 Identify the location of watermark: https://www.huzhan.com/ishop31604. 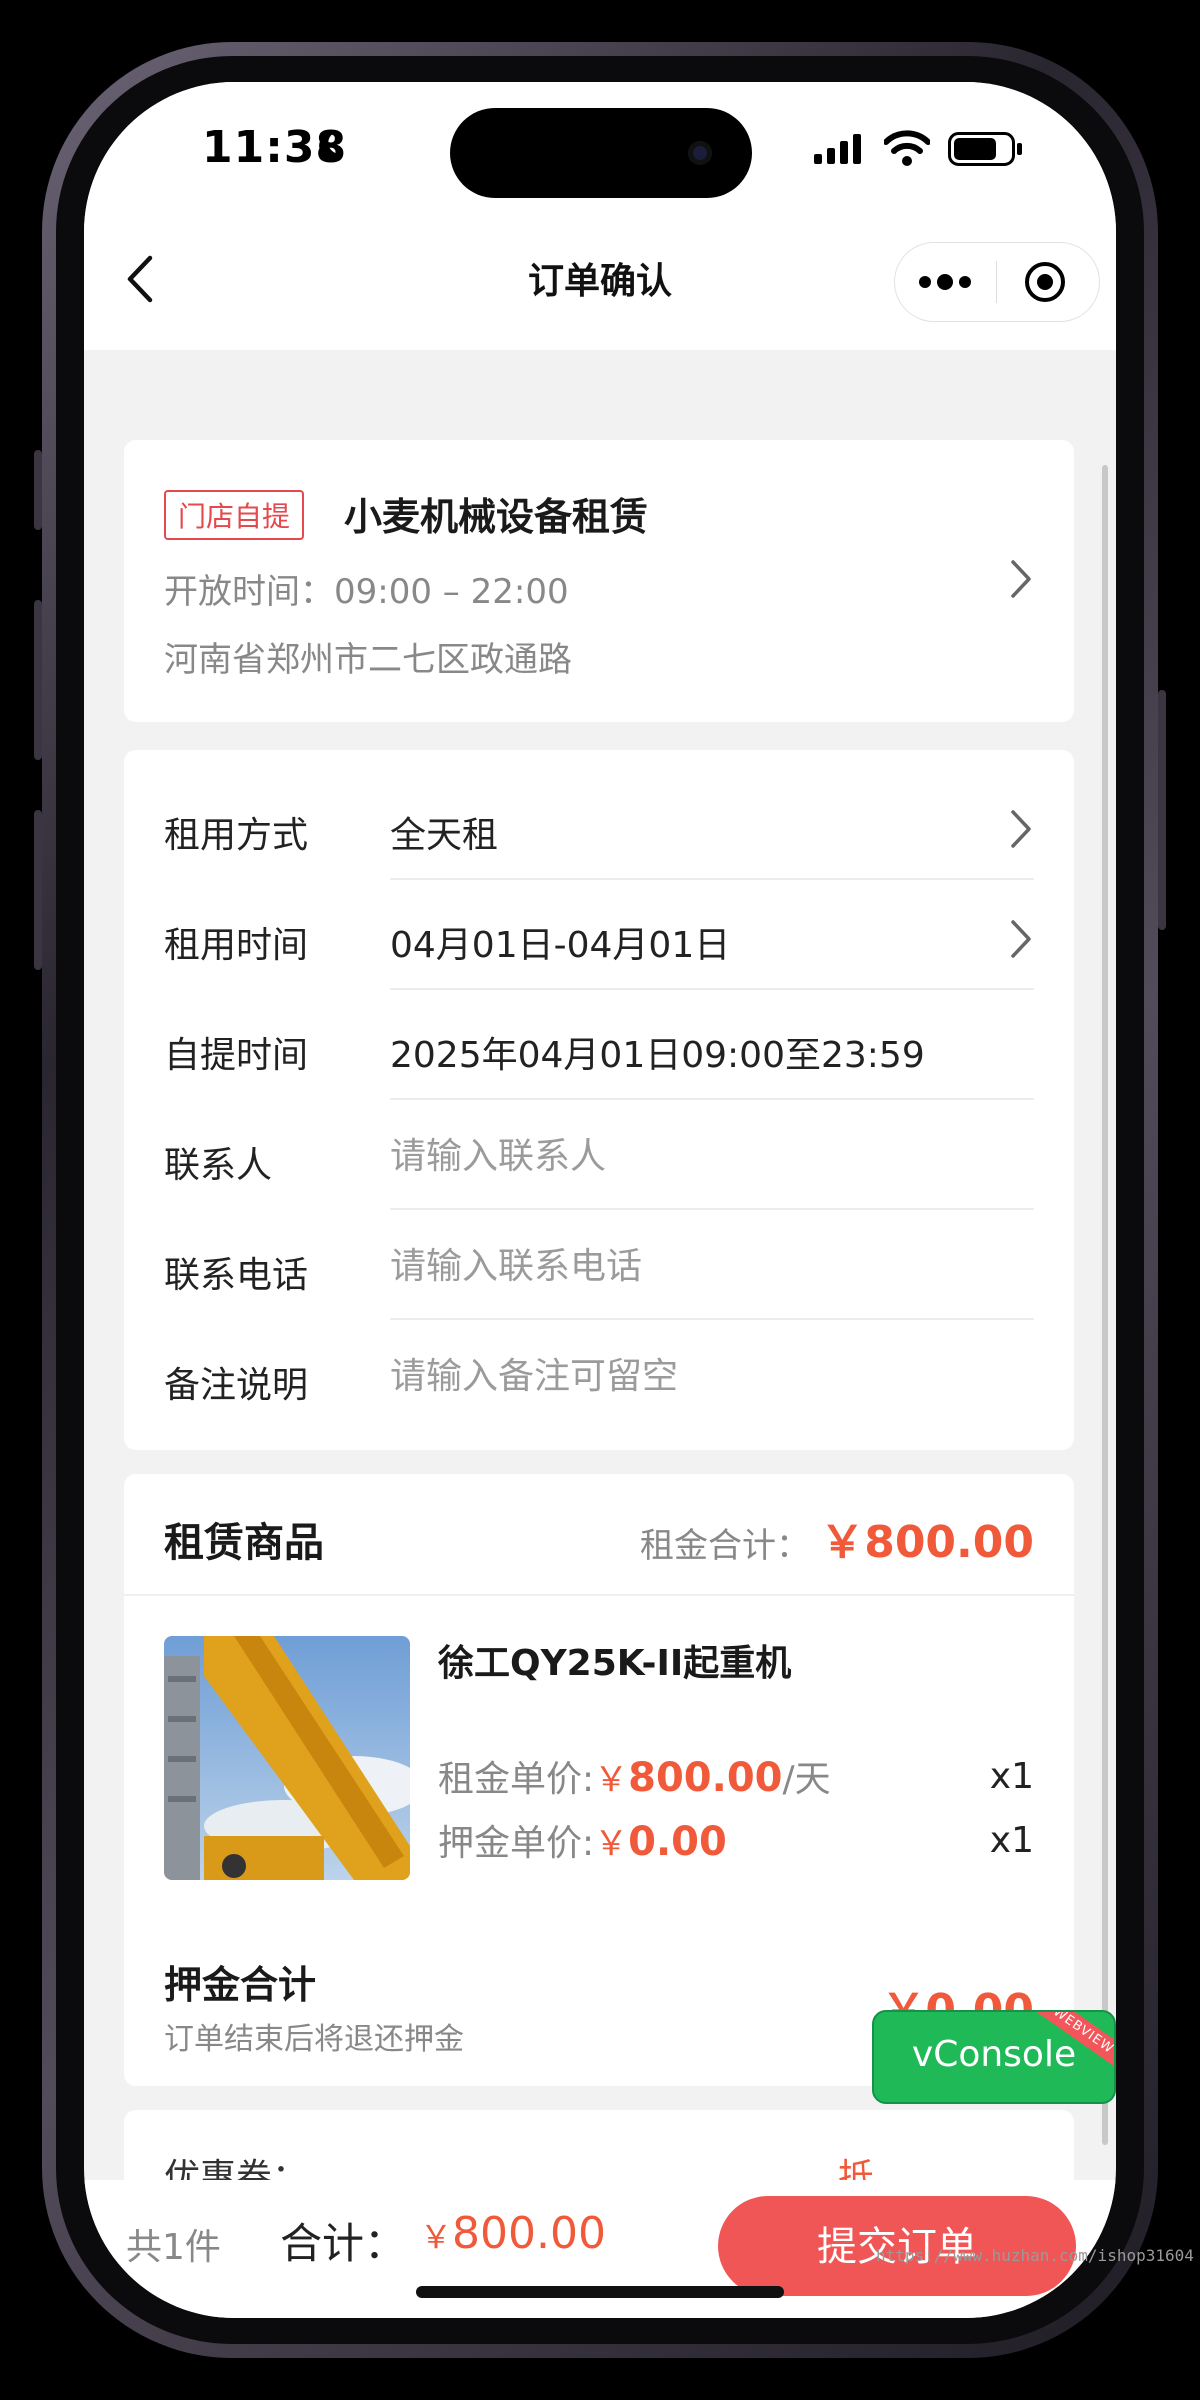
(1035, 2255).